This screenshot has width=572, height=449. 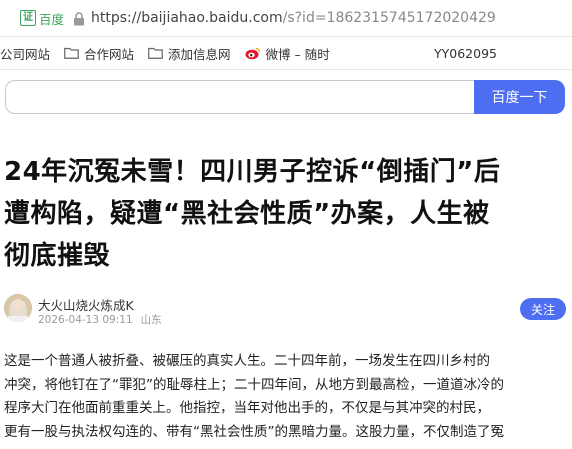 I want to click on weibo-icon, so click(x=252, y=53).